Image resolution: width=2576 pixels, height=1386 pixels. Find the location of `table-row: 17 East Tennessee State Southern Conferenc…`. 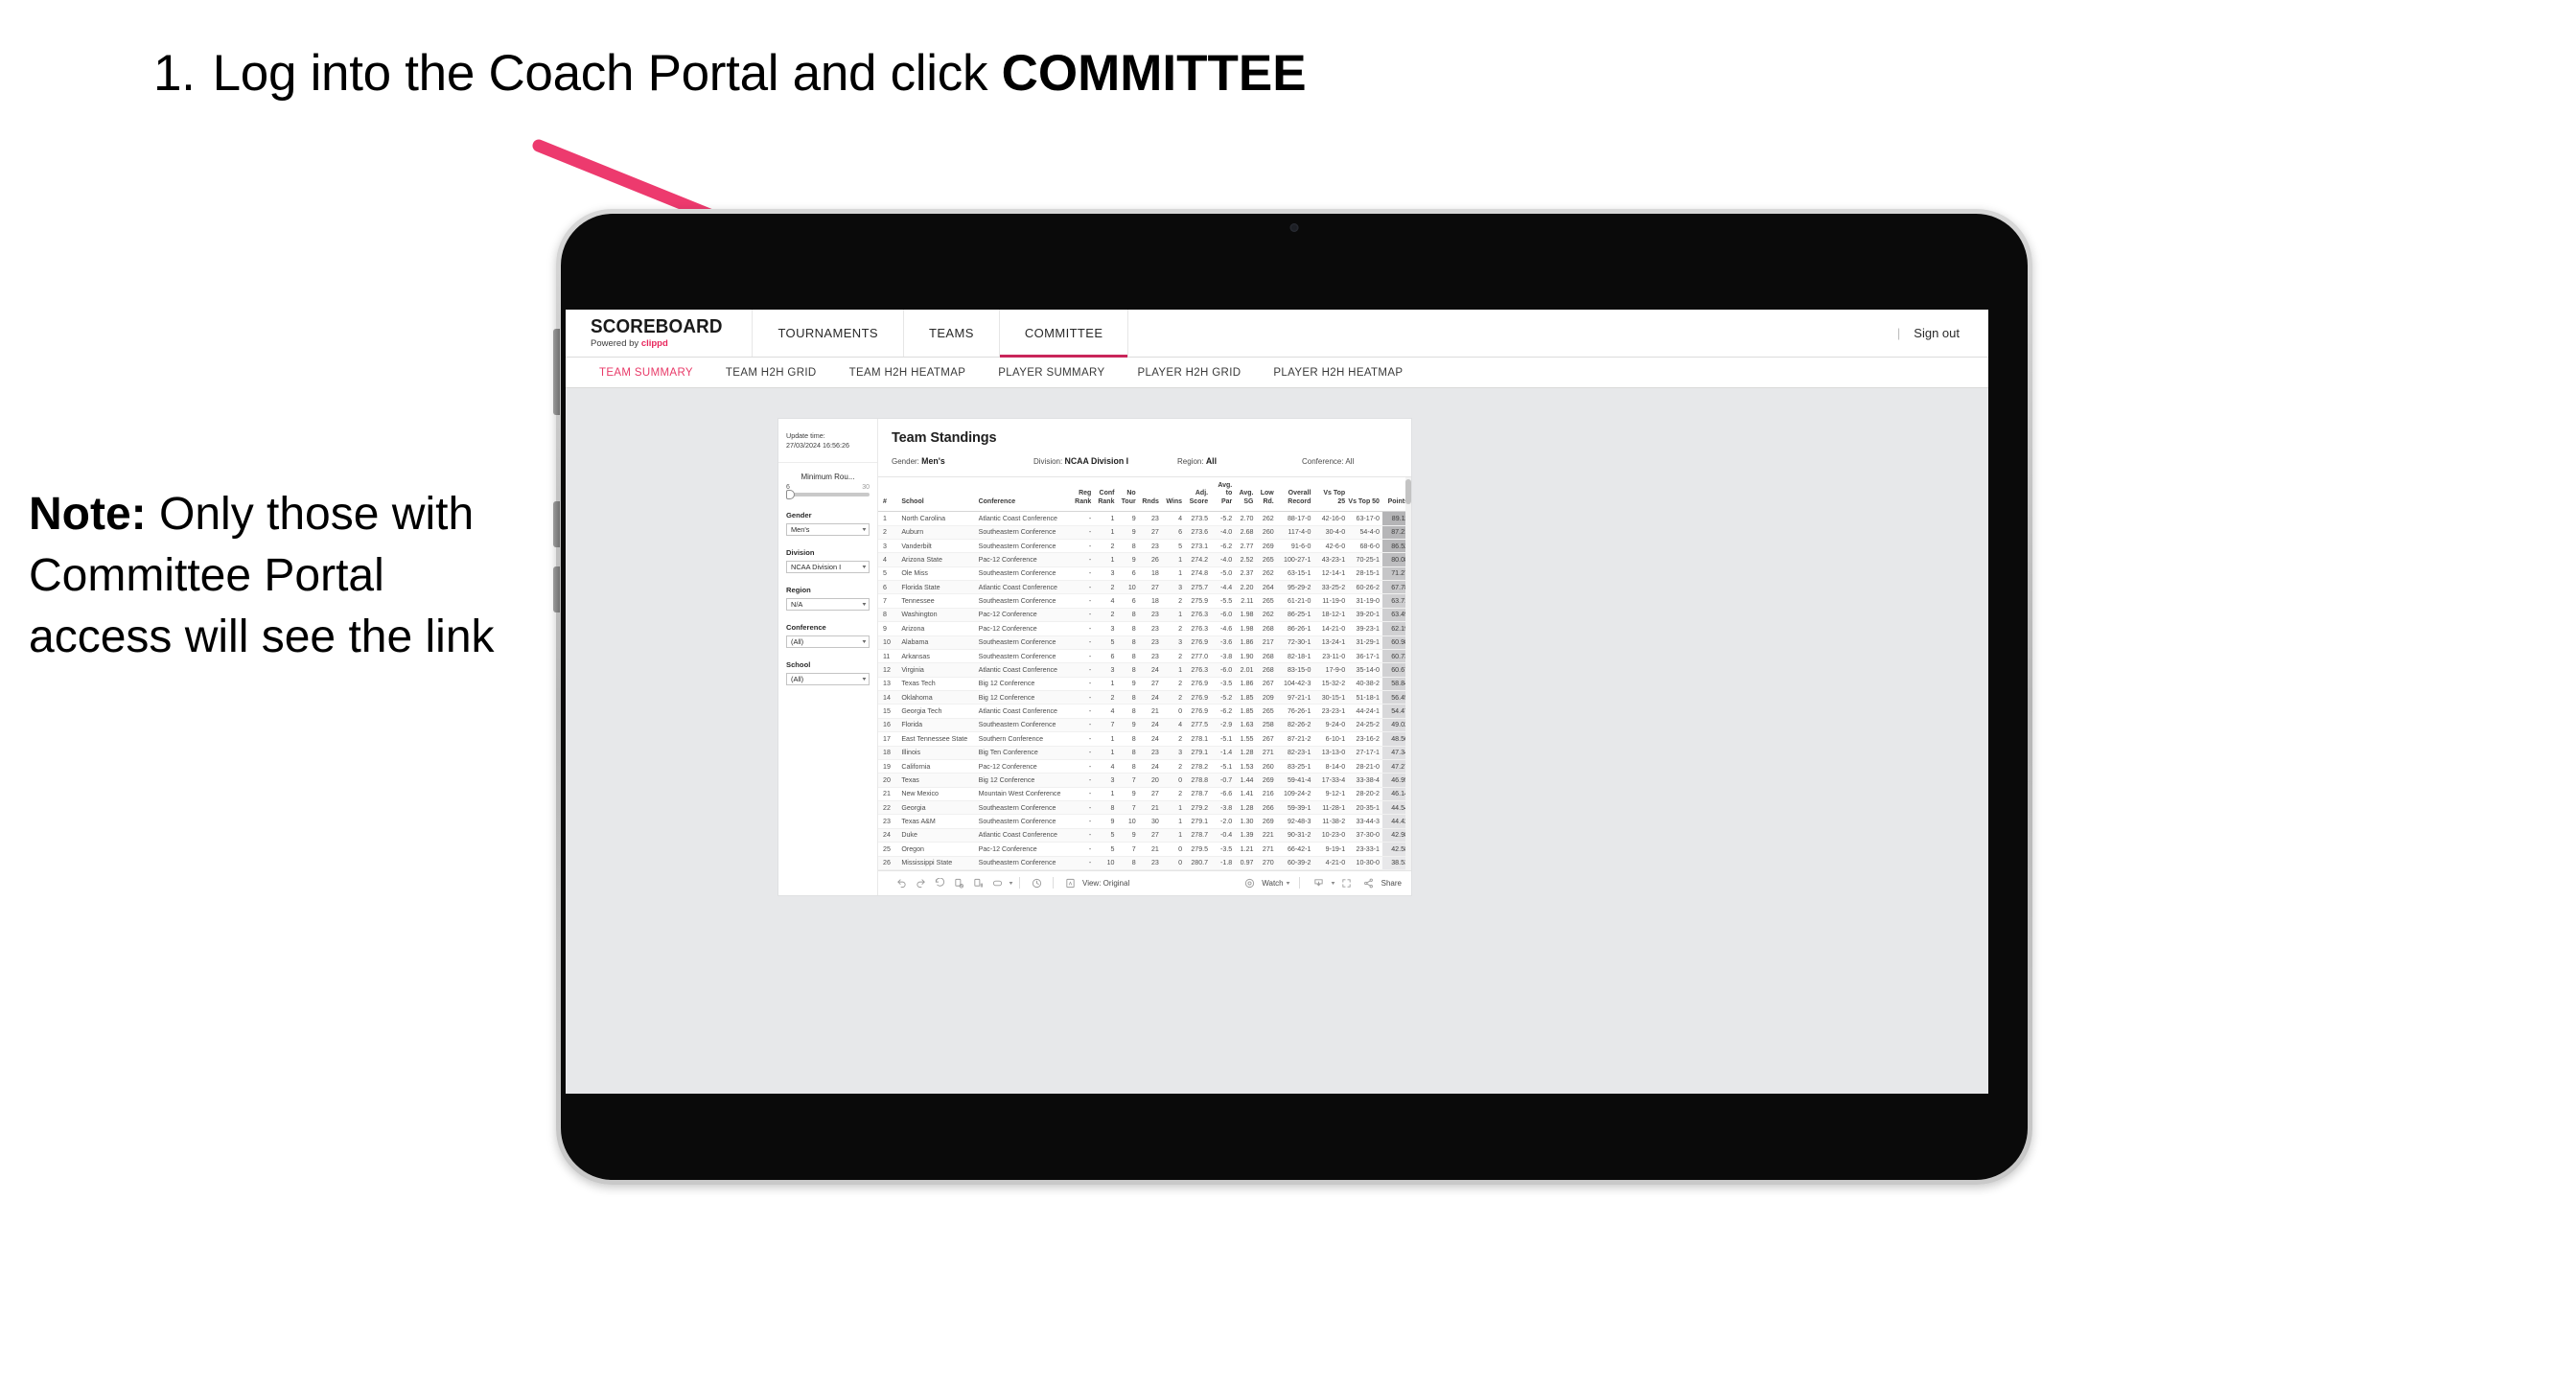

table-row: 17 East Tennessee State Southern Conferenc… is located at coordinates (1145, 739).